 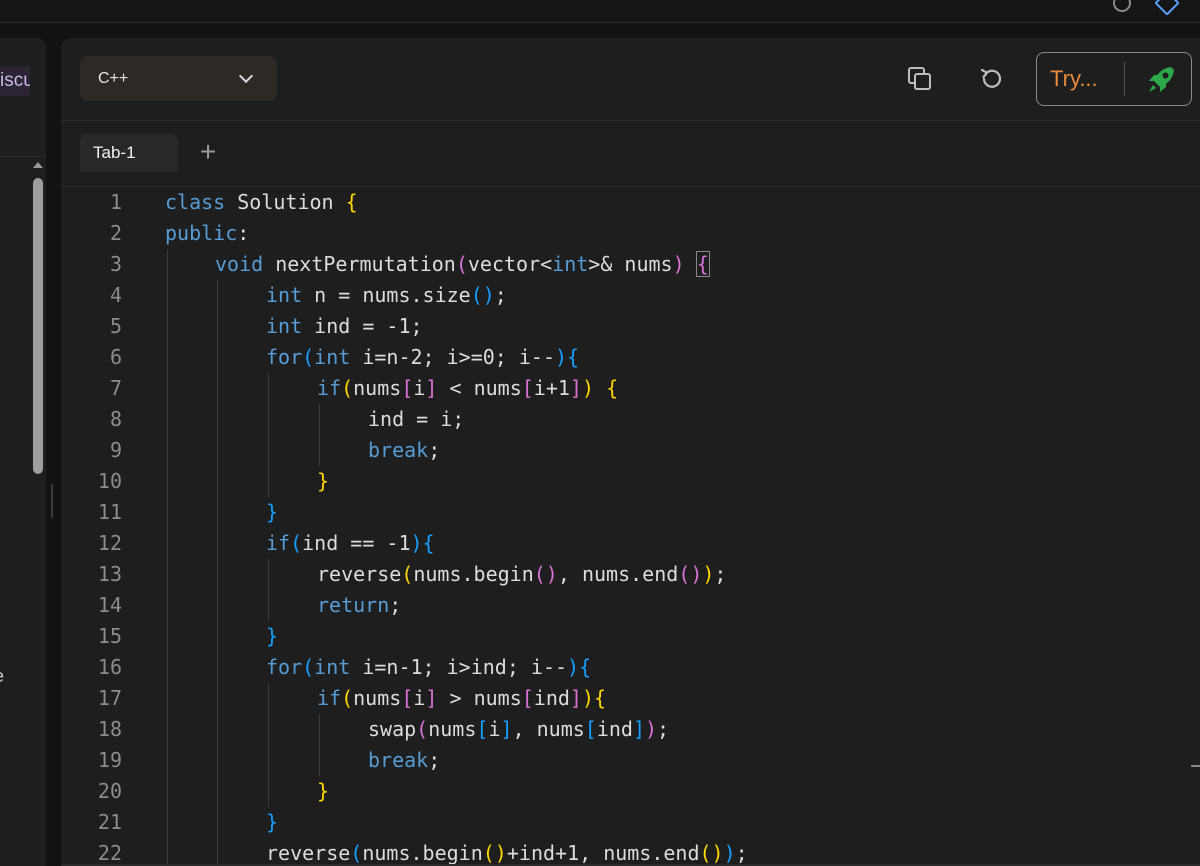 What do you see at coordinates (246, 76) in the screenshot?
I see `chevron-down-icon` at bounding box center [246, 76].